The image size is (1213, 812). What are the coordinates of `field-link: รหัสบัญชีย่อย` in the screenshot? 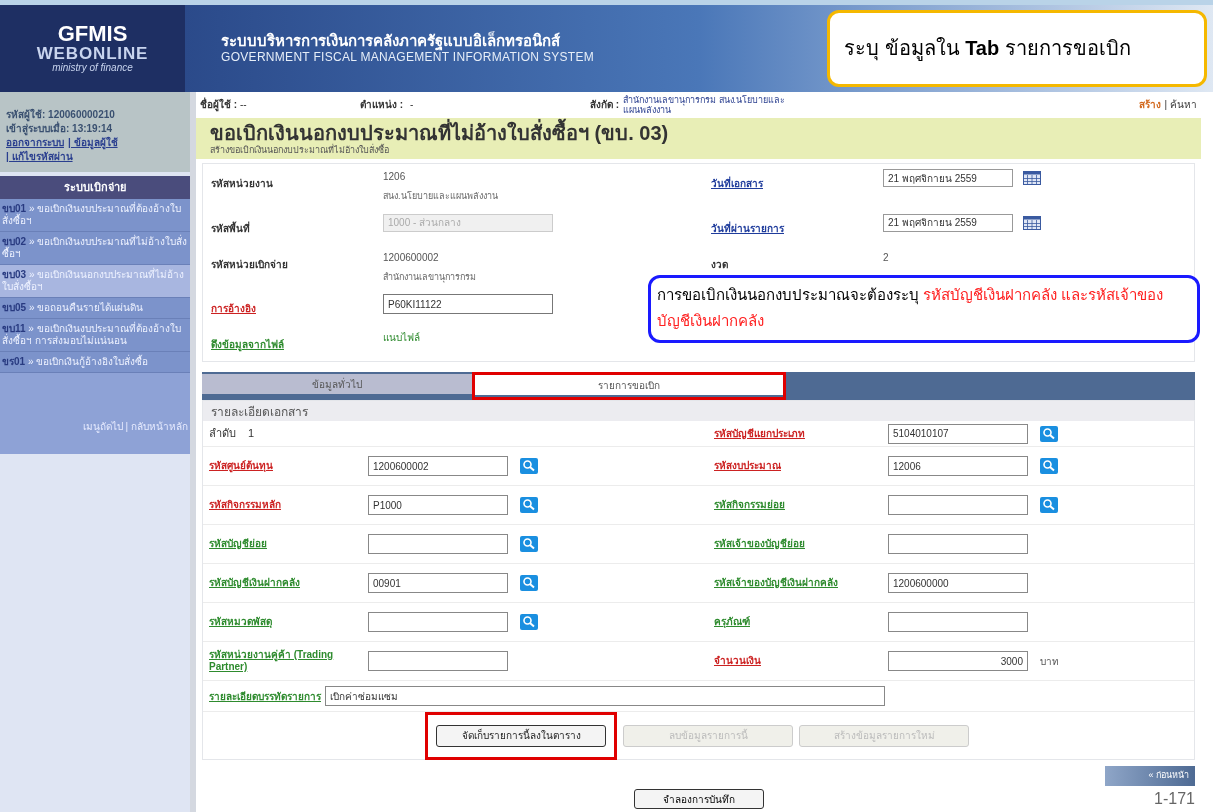 It's located at (238, 544).